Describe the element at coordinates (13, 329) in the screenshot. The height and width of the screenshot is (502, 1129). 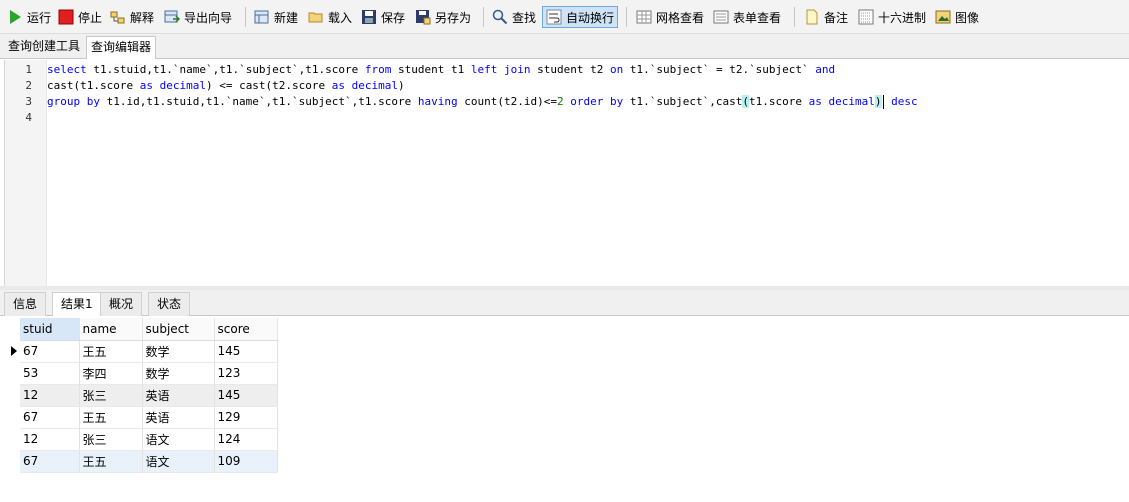
I see `row-indicator-header` at that location.